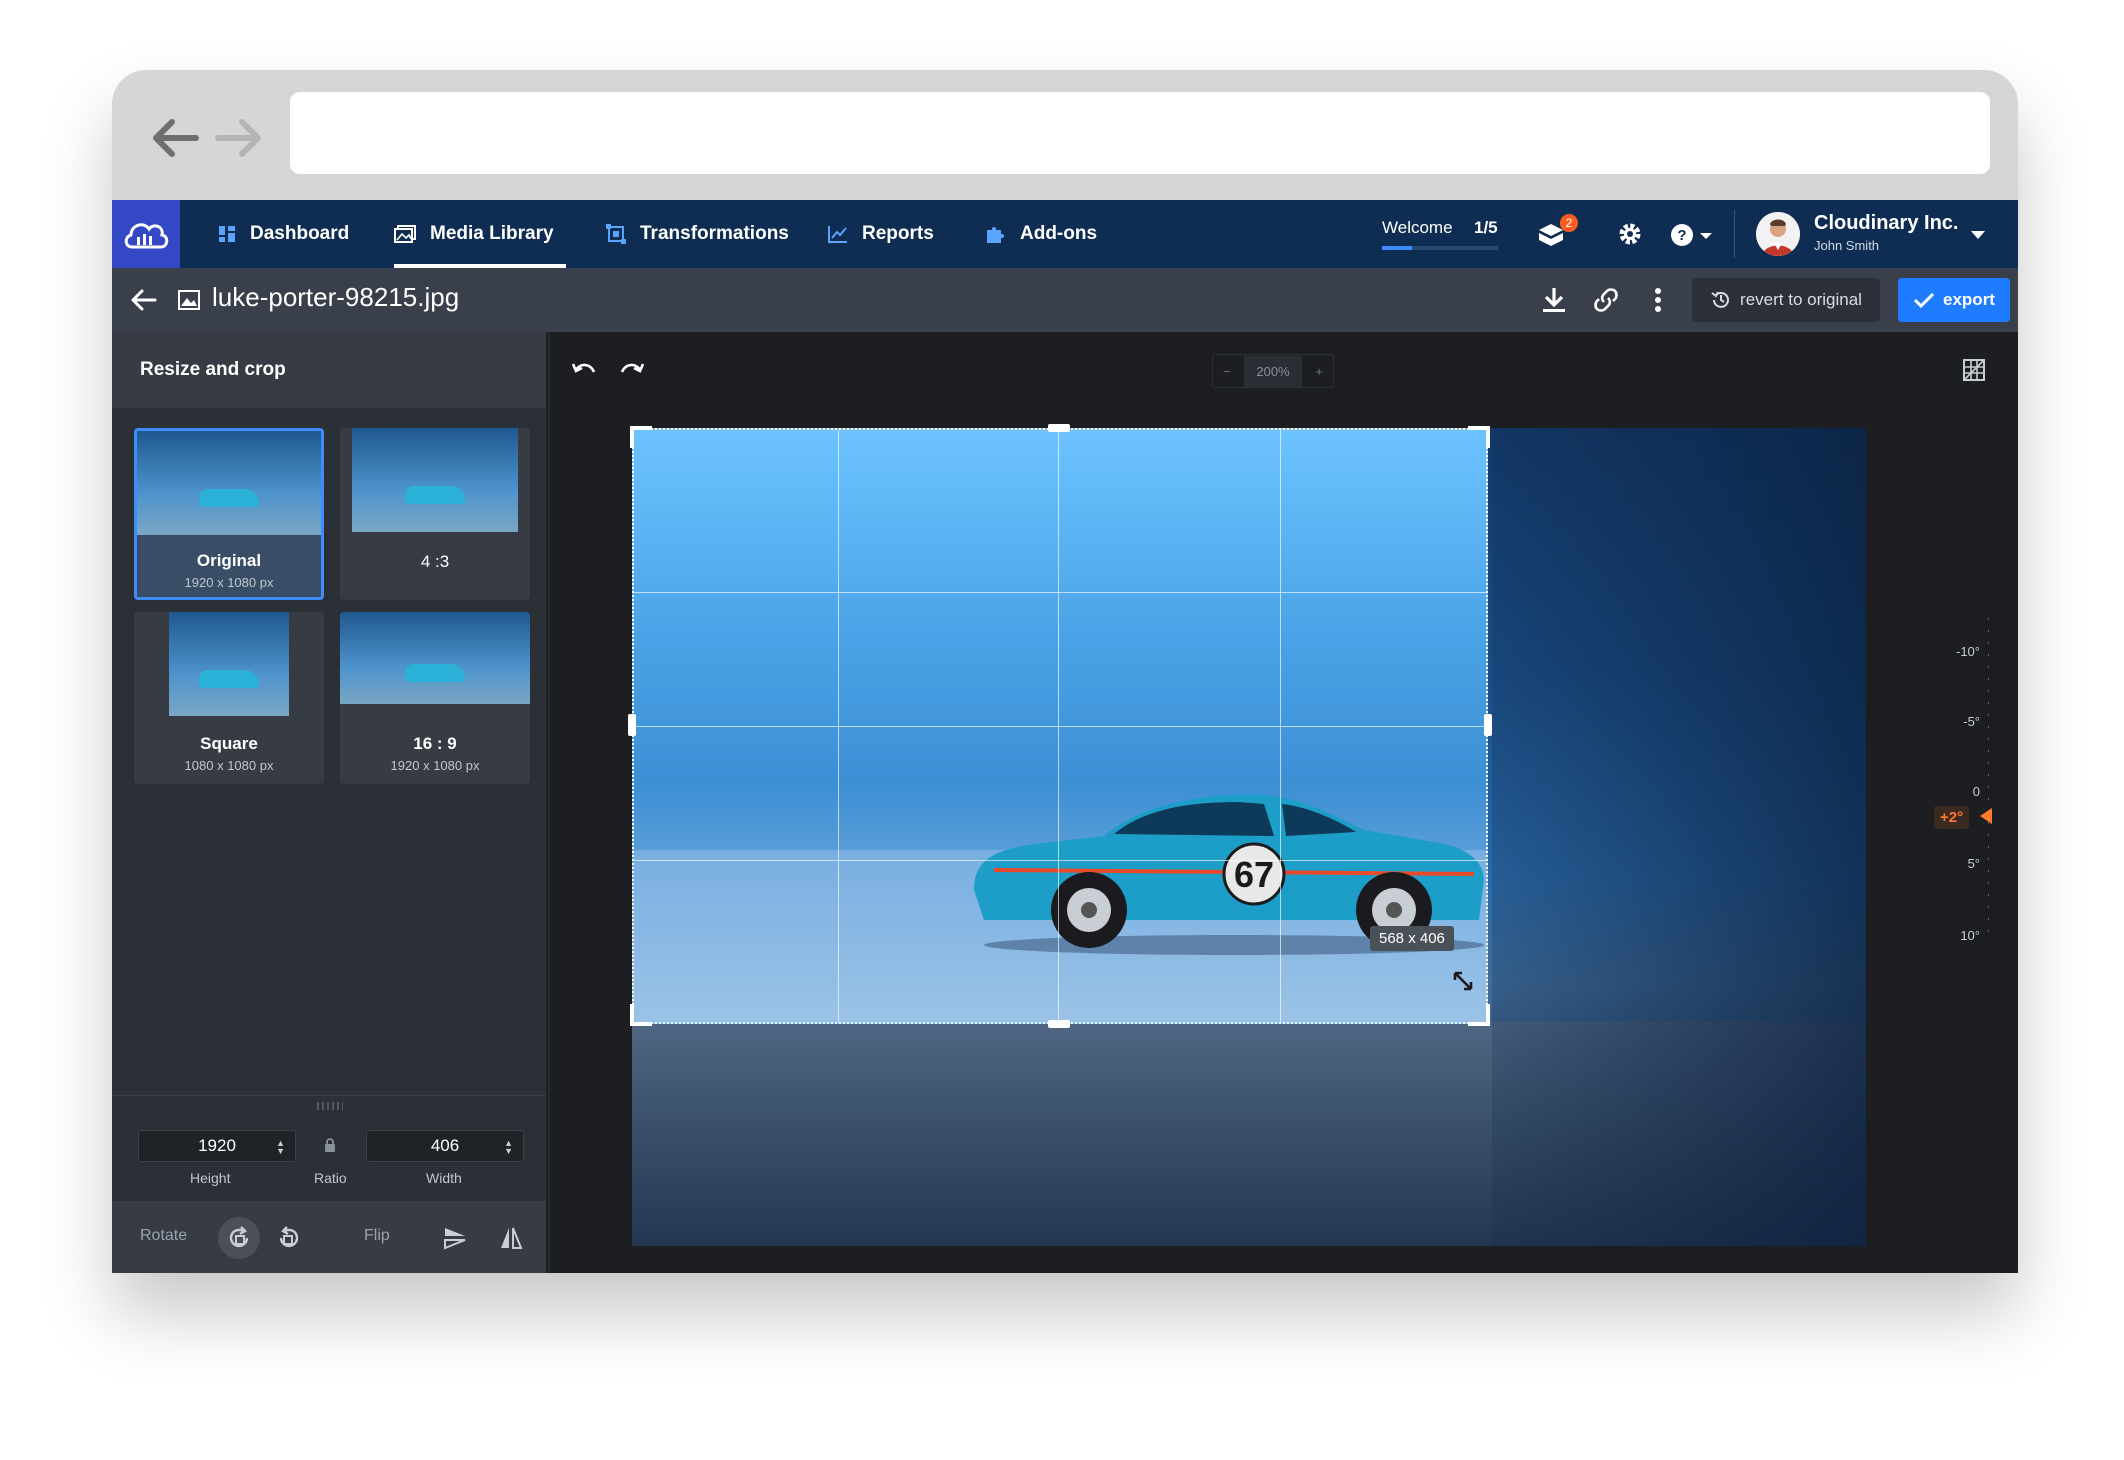 This screenshot has height=1460, width=2124. Describe the element at coordinates (1978, 235) in the screenshot. I see `chevron-down-icon` at that location.